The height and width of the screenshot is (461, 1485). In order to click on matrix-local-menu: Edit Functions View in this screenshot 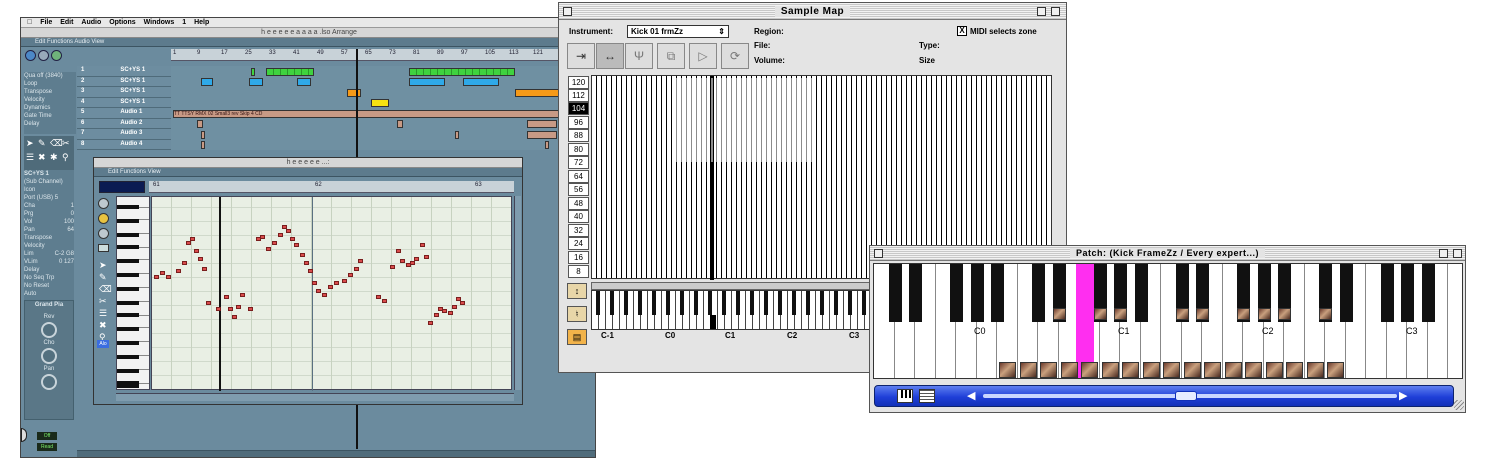, I will do `click(308, 172)`.